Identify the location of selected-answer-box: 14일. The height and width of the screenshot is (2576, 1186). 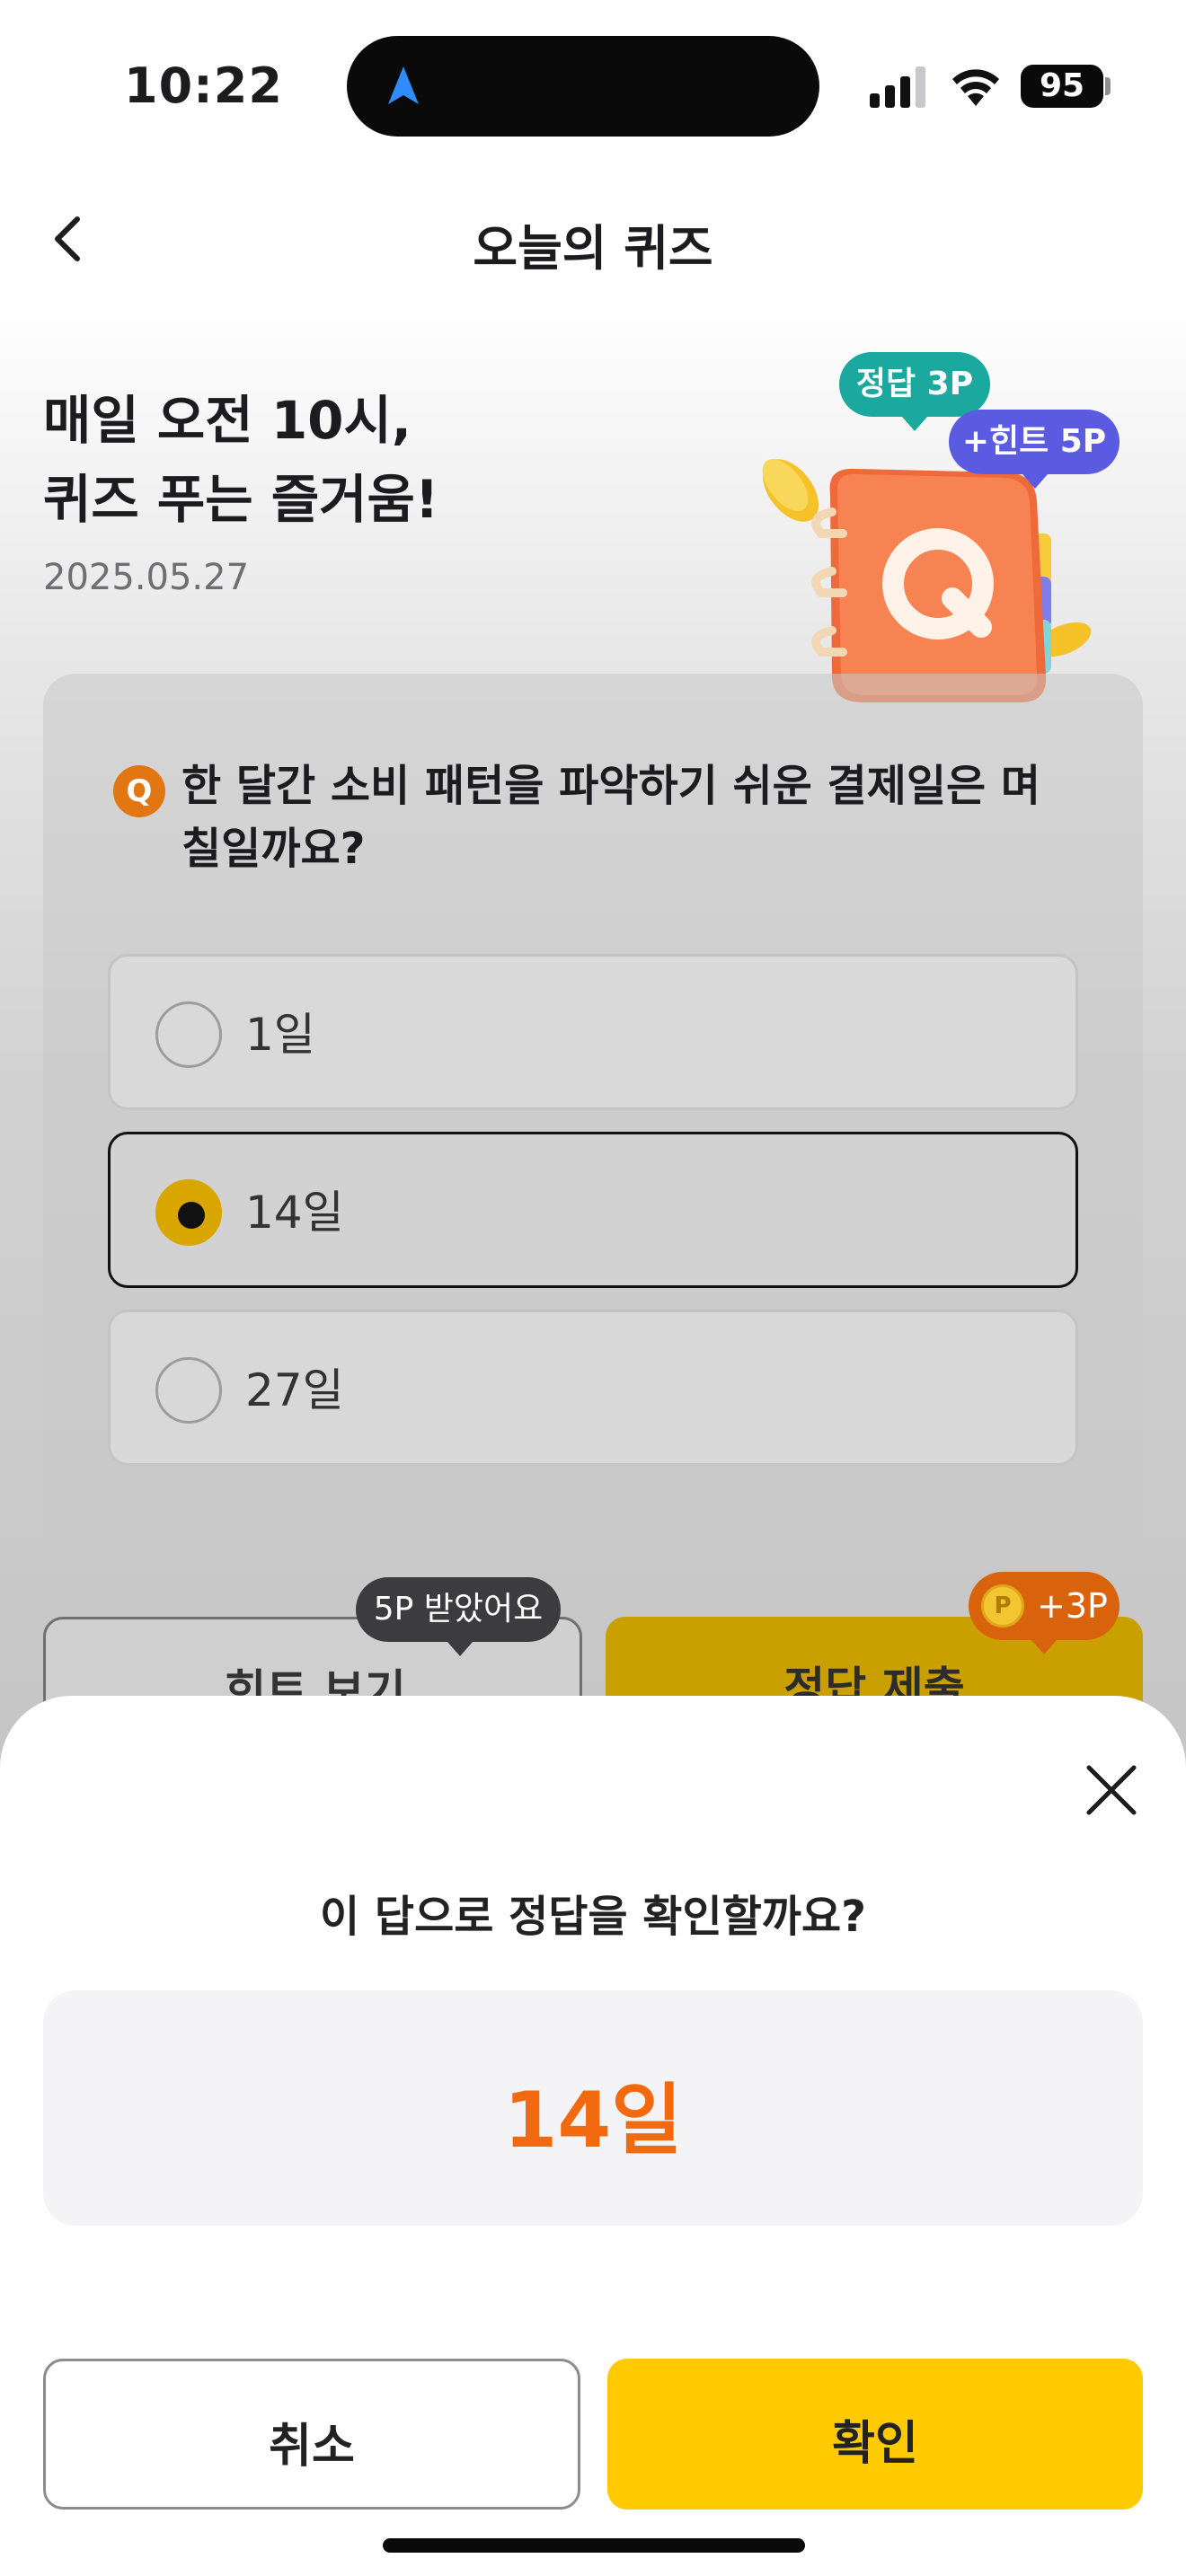
(593, 2108).